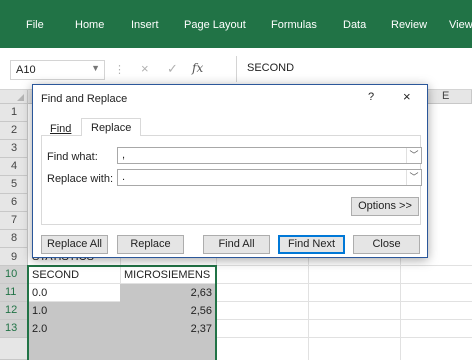 The height and width of the screenshot is (360, 472). Describe the element at coordinates (14, 97) in the screenshot. I see `select-all-corner` at that location.